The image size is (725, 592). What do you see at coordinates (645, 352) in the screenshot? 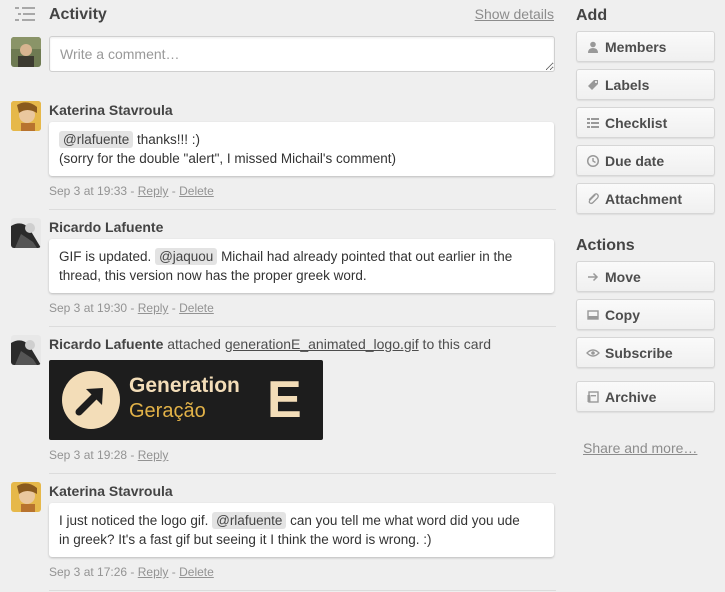
I see `subscribe-button: Subscribe` at bounding box center [645, 352].